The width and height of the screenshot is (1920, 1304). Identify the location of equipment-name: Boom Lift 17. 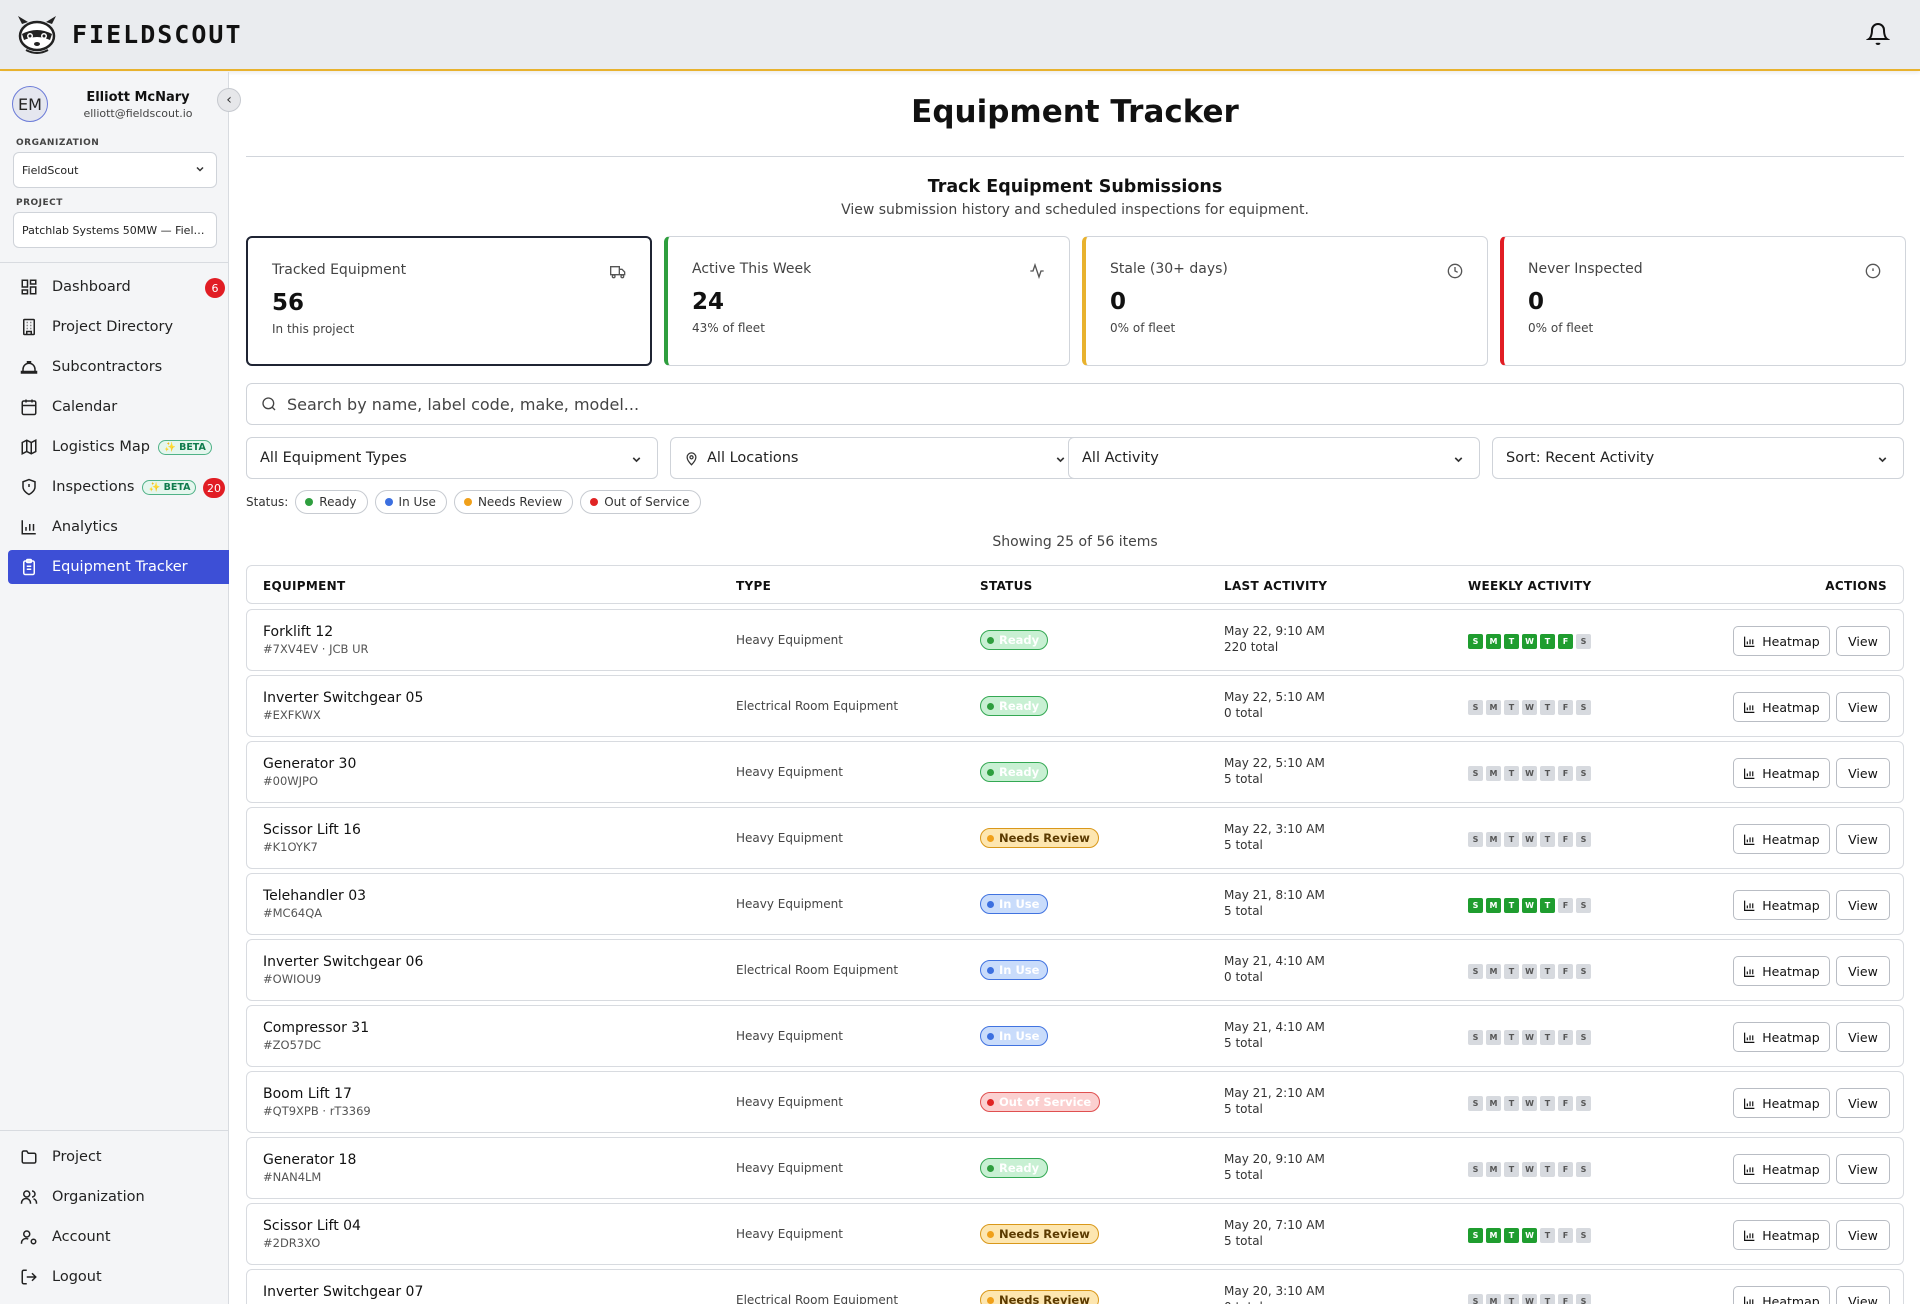
(307, 1094).